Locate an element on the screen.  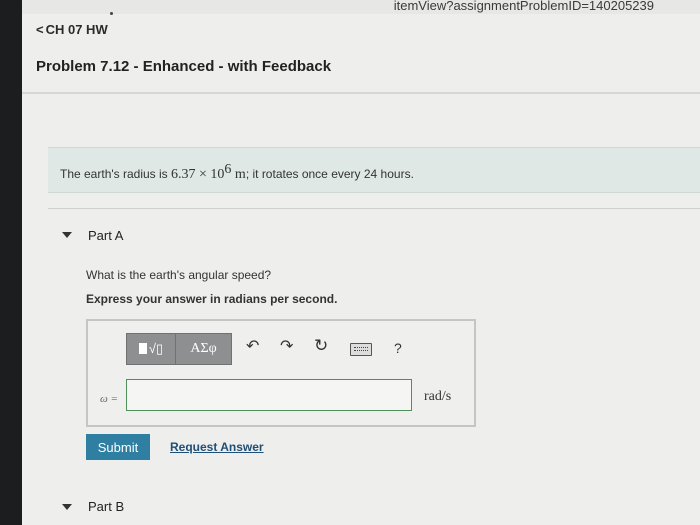
answer-input is located at coordinates (269, 395).